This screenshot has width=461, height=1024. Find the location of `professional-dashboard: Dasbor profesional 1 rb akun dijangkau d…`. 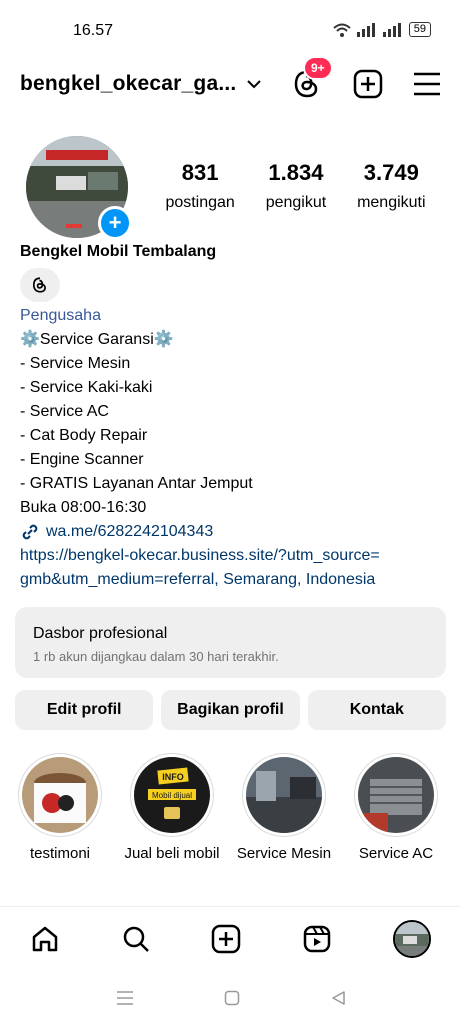

professional-dashboard: Dasbor profesional 1 rb akun dijangkau d… is located at coordinates (230, 642).